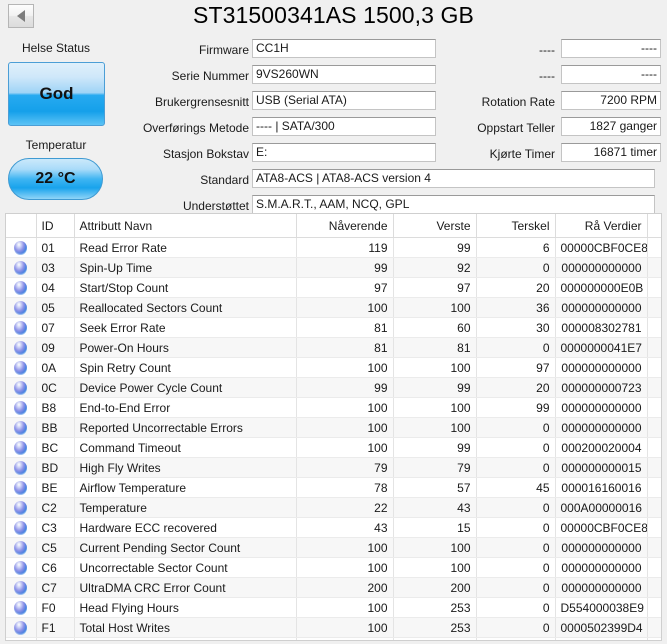  What do you see at coordinates (185, 226) in the screenshot?
I see `column-header-name: Attributt Navn` at bounding box center [185, 226].